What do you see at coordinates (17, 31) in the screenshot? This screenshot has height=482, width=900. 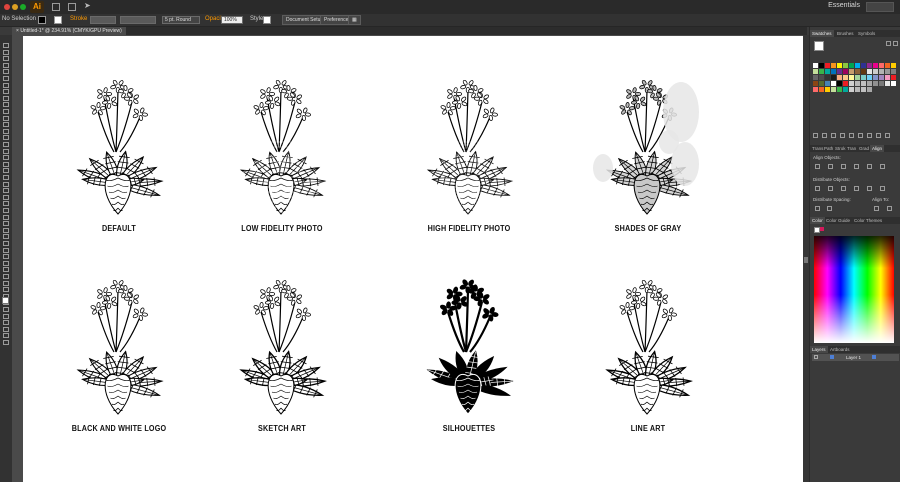 I see `close-tab-icon: ×` at bounding box center [17, 31].